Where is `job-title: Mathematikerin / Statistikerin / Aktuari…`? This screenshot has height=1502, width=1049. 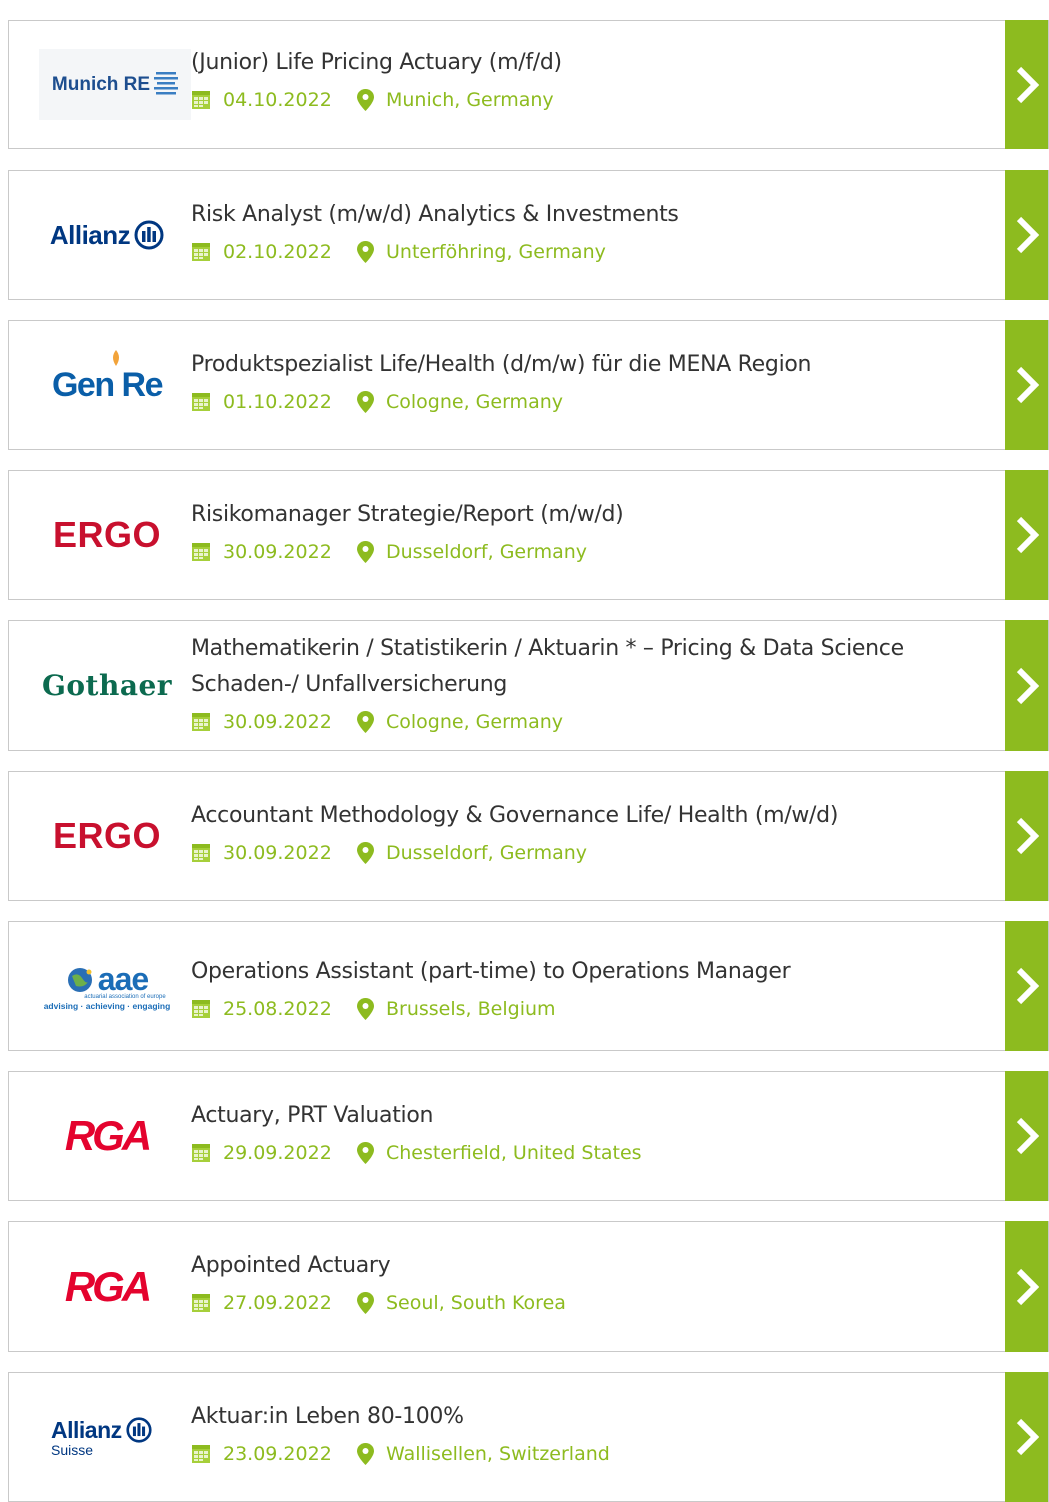
job-title: Mathematikerin / Statistikerin / Aktuari… is located at coordinates (589, 649).